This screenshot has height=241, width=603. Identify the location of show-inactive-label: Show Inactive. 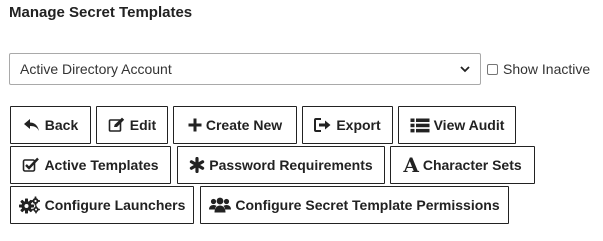
(547, 69).